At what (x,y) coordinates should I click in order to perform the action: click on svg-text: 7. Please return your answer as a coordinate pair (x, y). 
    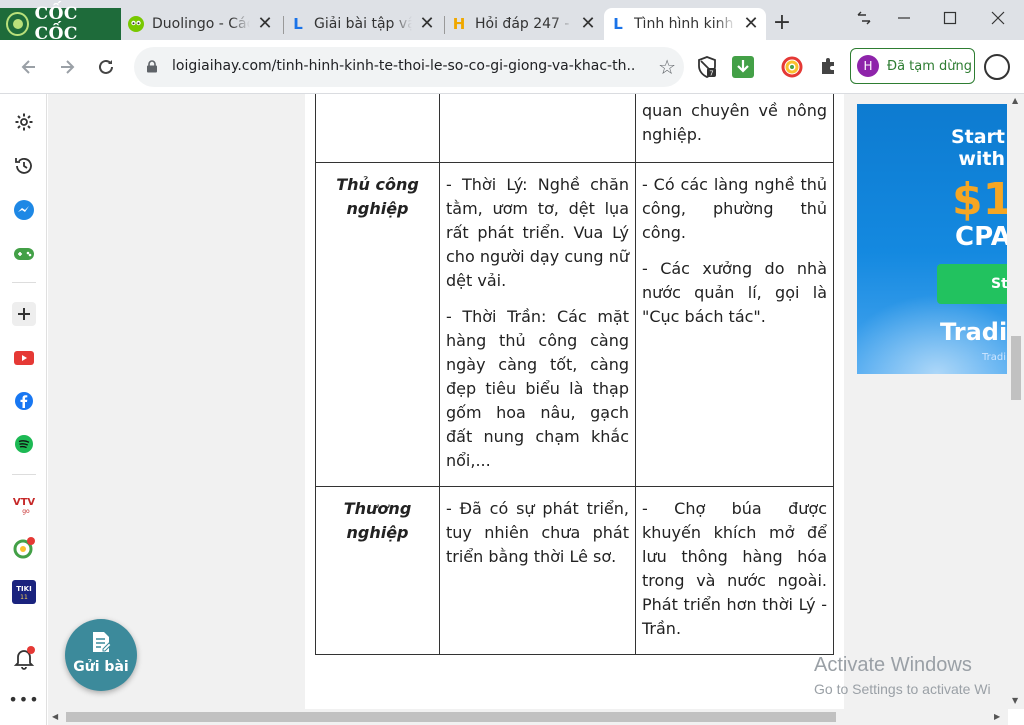
    Looking at the image, I should click on (711, 74).